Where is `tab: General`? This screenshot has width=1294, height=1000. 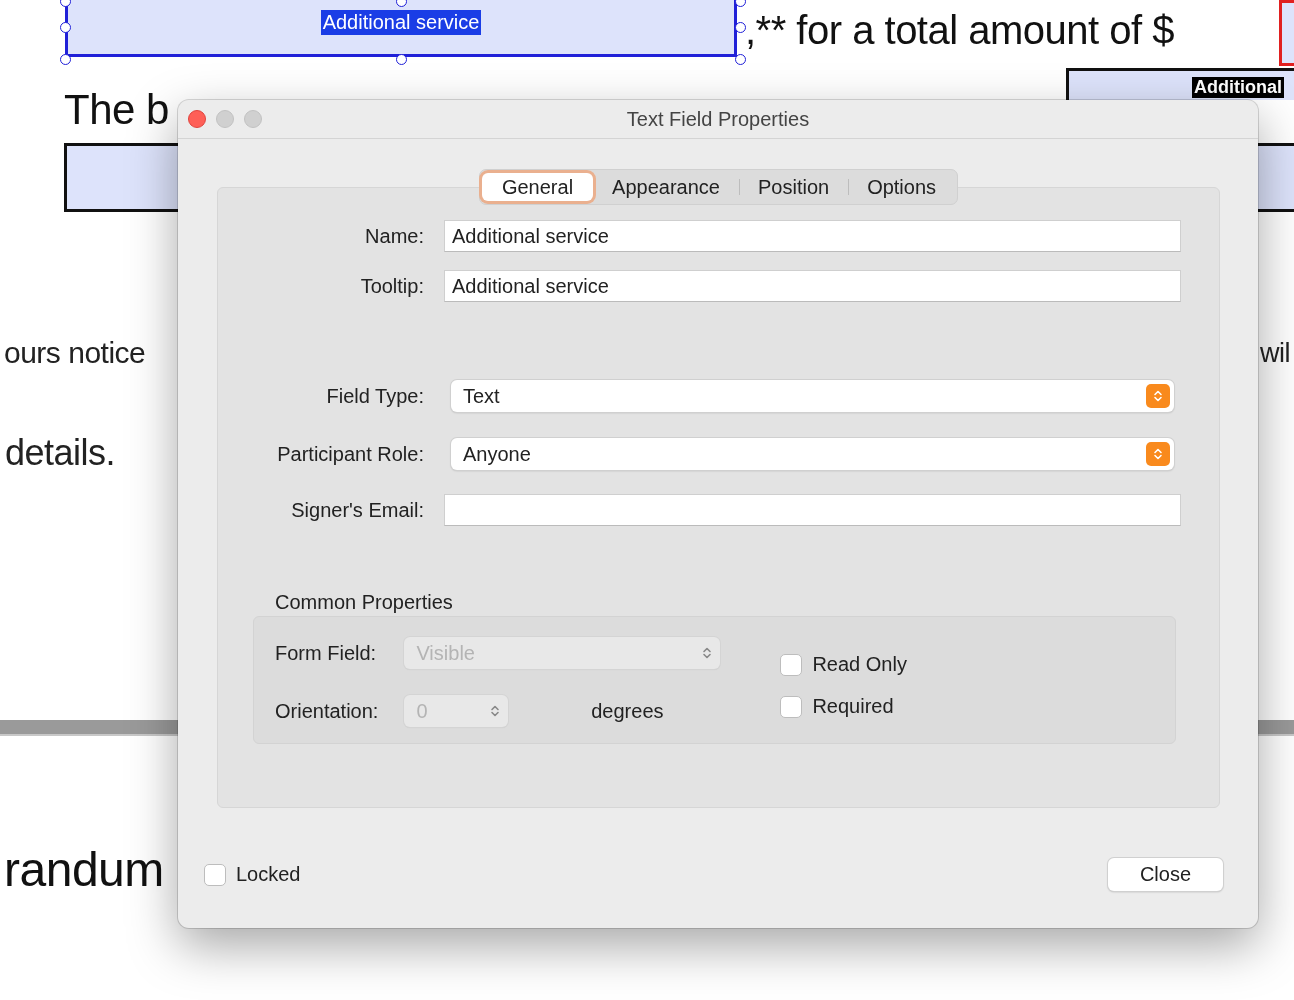 tab: General is located at coordinates (537, 187).